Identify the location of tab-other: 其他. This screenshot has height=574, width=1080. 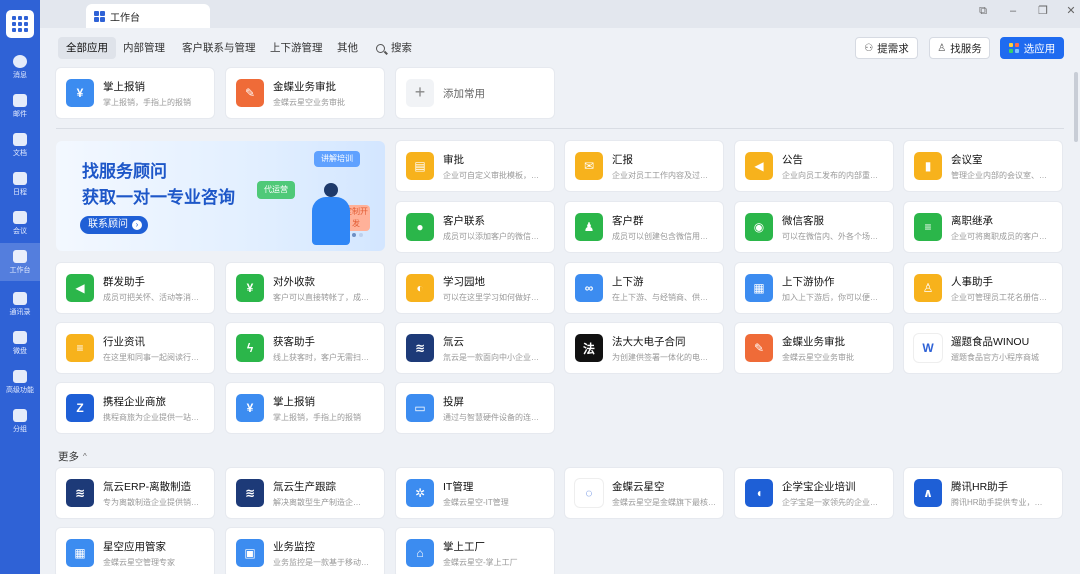
(347, 48).